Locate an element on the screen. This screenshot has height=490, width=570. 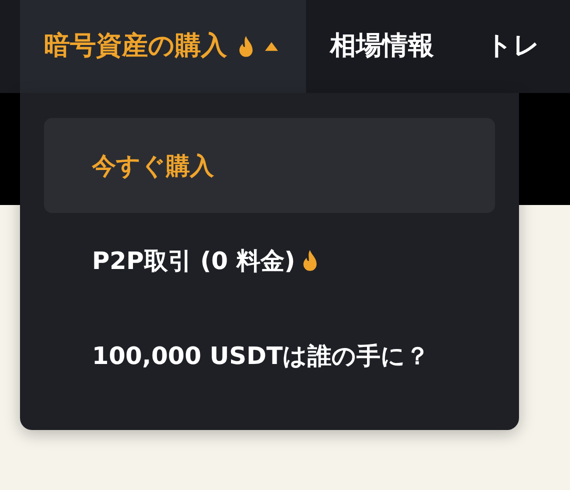
nav-tab: 暗号資産の購入 is located at coordinates (163, 46).